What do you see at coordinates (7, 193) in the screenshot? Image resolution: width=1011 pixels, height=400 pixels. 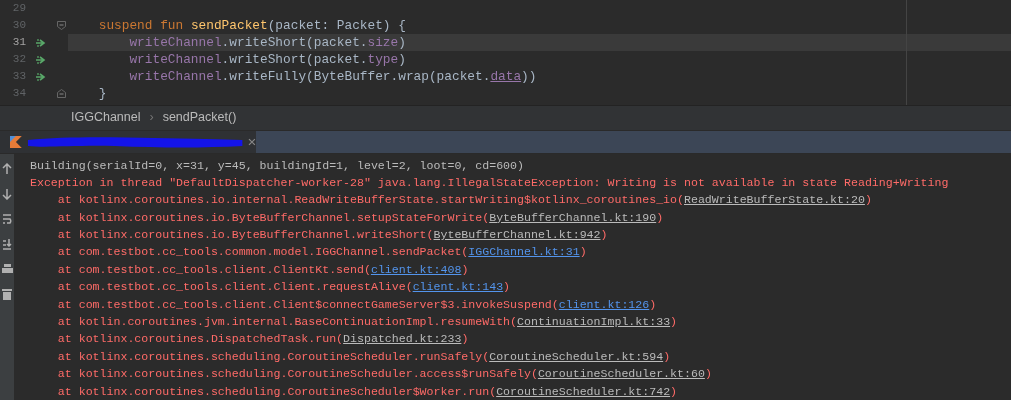 I see `down-arrow-icon` at bounding box center [7, 193].